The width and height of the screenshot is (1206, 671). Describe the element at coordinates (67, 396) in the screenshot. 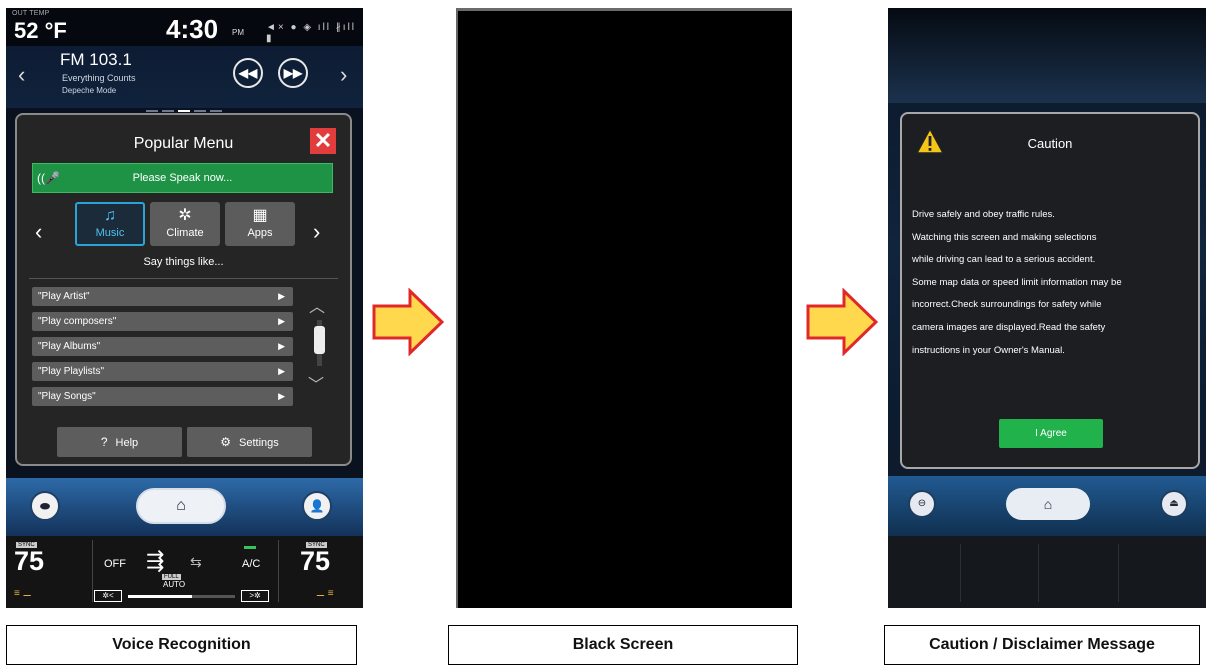

I see `list-item-label: "Play Songs"` at that location.